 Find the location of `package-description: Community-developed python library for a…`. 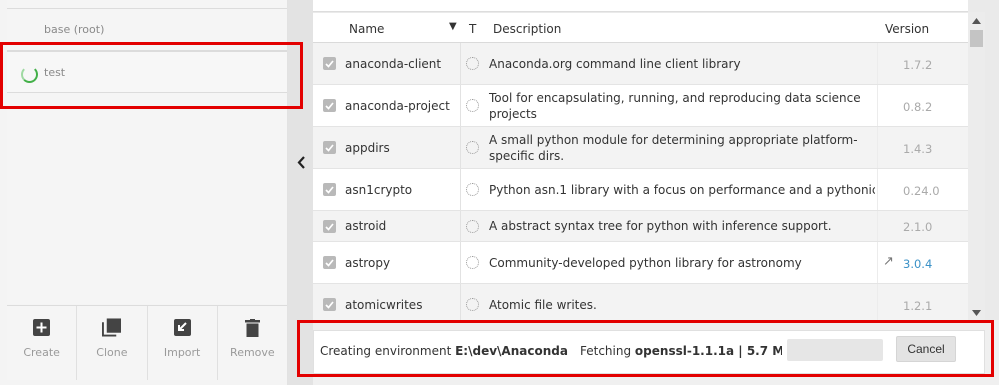

package-description: Community-developed python library for a… is located at coordinates (645, 263).